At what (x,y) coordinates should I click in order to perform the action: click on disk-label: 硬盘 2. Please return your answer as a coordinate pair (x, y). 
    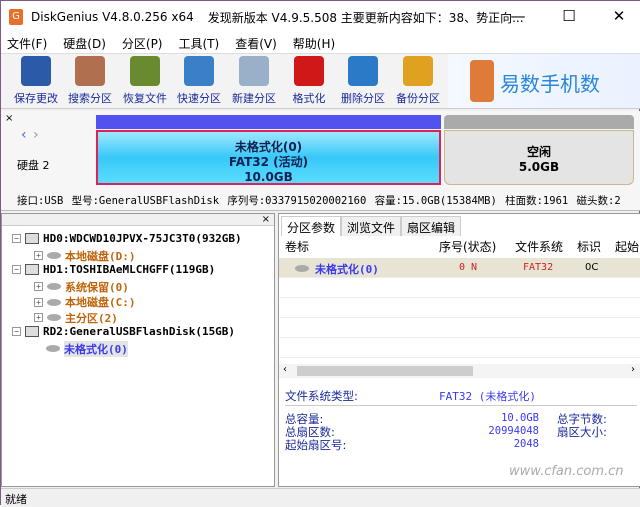
    Looking at the image, I should click on (33, 165).